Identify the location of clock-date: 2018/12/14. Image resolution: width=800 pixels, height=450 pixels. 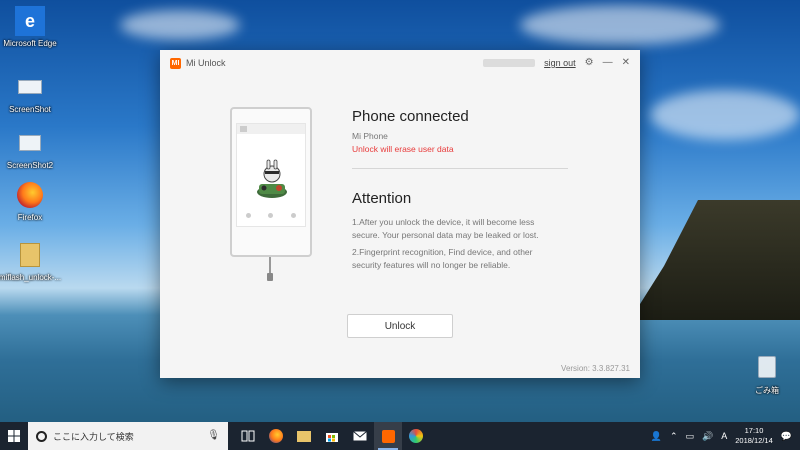
(754, 440).